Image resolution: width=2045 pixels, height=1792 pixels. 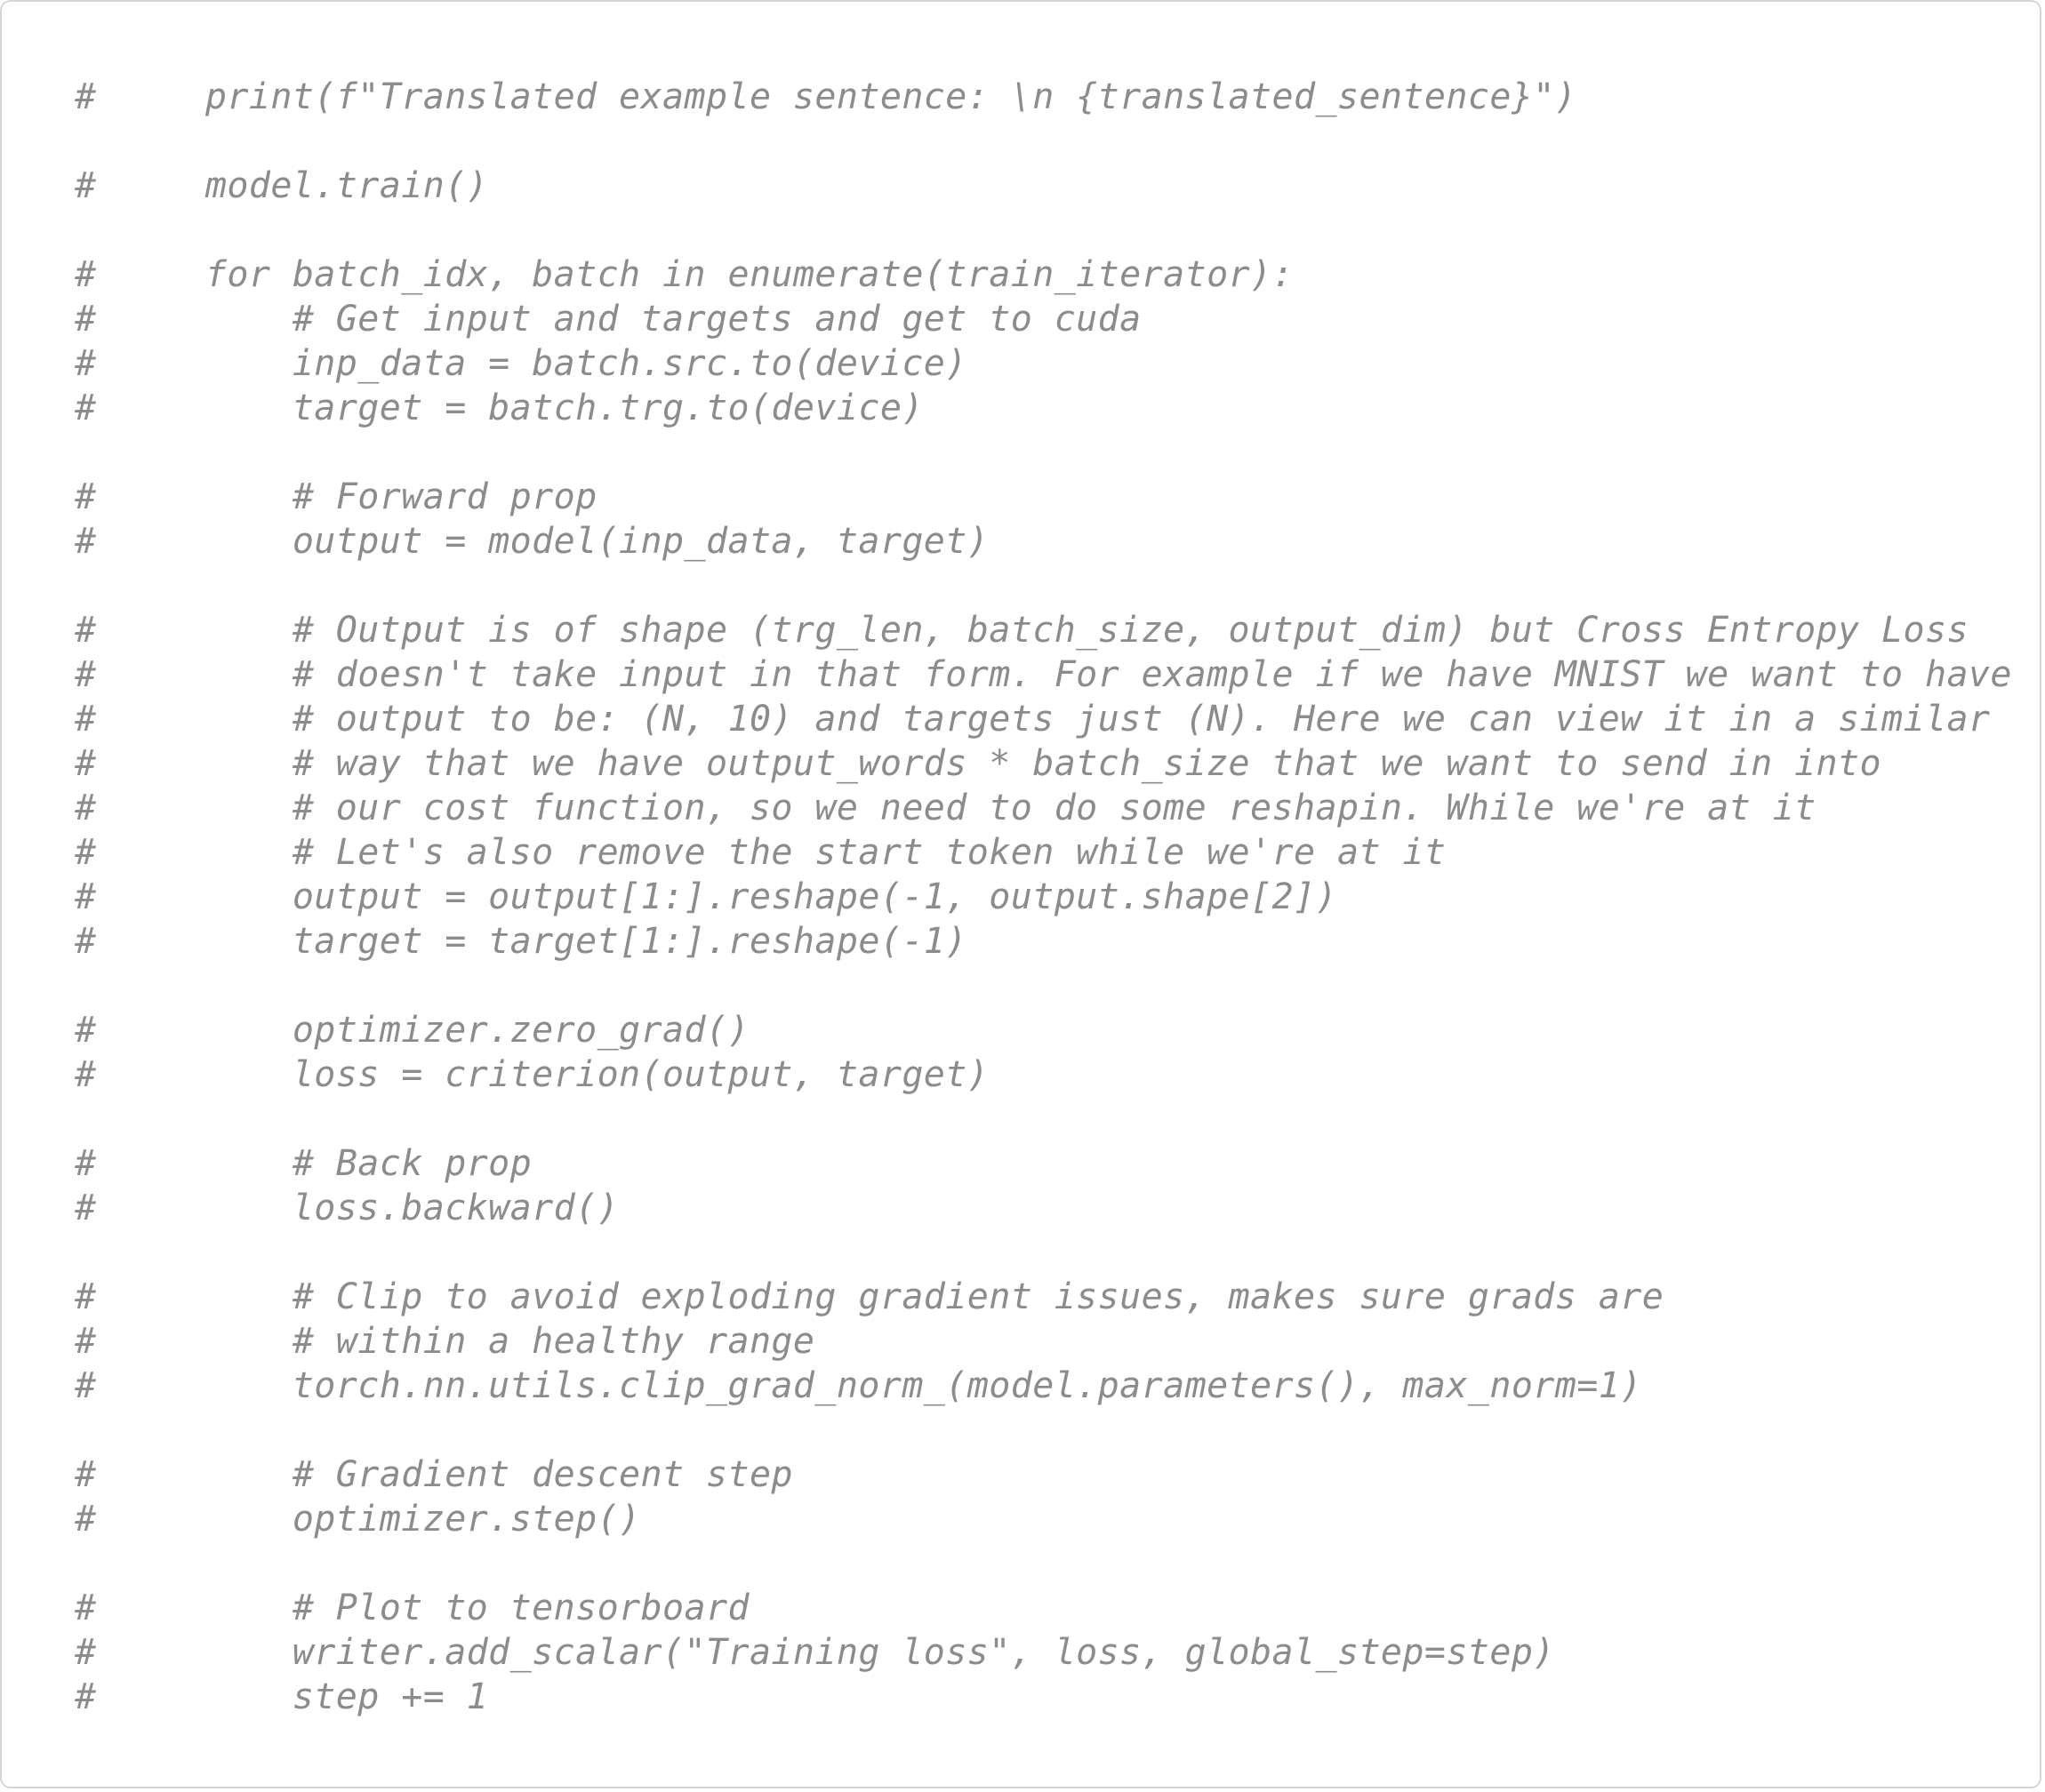 I want to click on code-line: # loss = criterion(output, target), so click(x=532, y=1074).